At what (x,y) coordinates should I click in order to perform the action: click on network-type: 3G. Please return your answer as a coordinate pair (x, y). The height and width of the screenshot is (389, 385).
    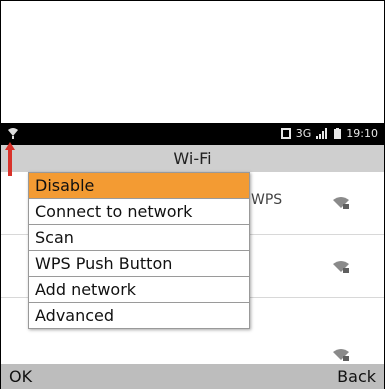
    Looking at the image, I should click on (303, 133).